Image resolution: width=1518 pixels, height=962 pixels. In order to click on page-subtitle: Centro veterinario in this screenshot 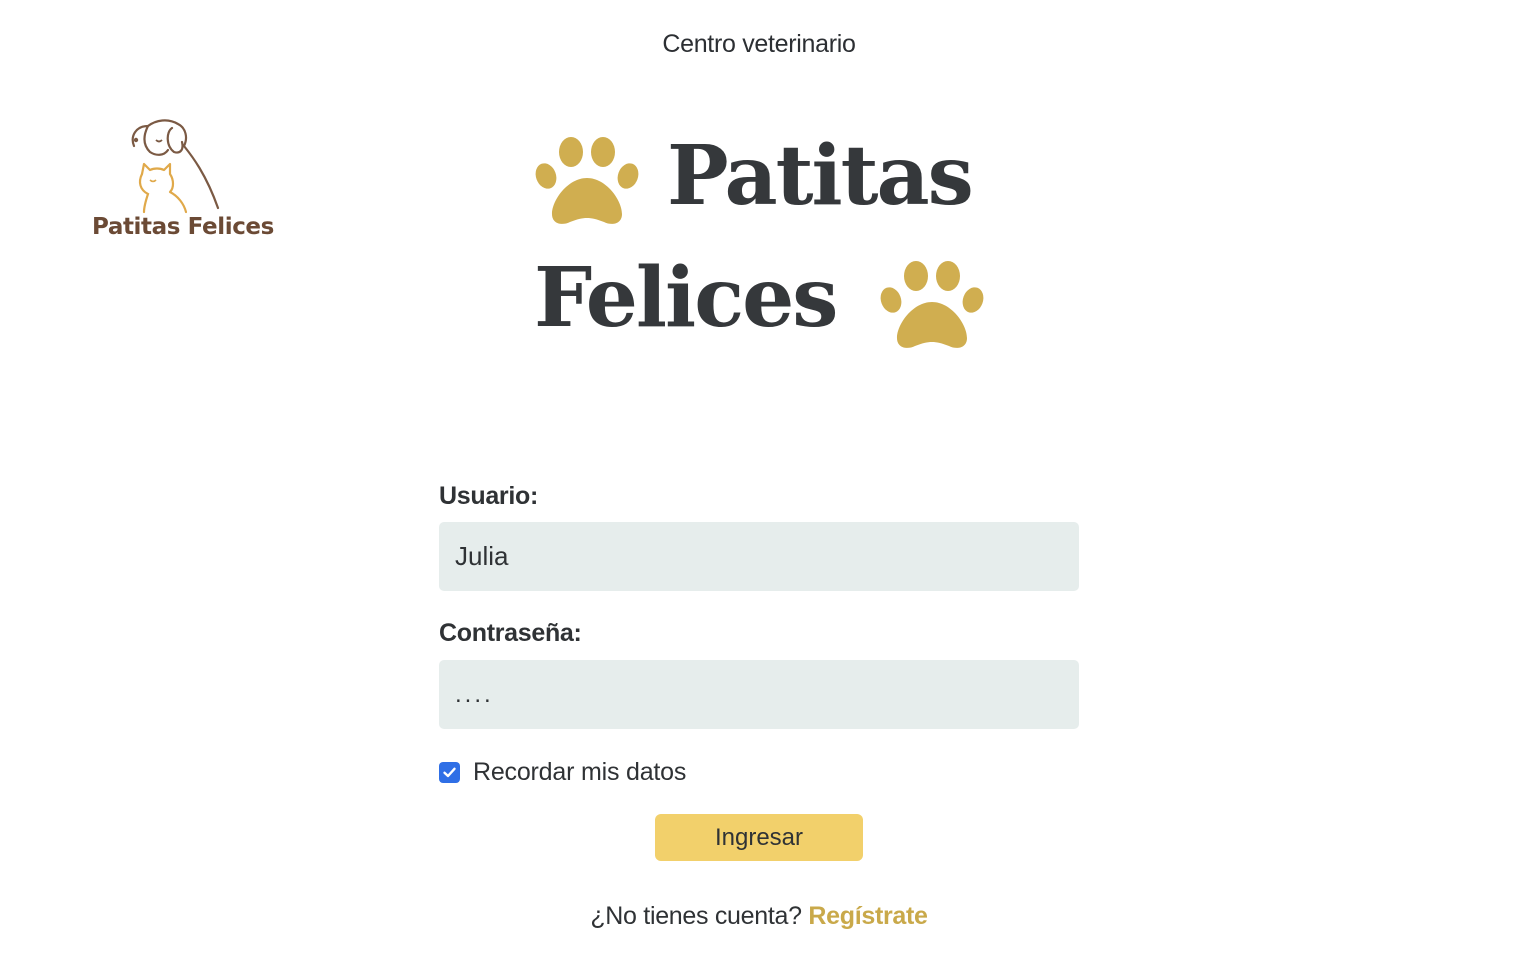, I will do `click(759, 44)`.